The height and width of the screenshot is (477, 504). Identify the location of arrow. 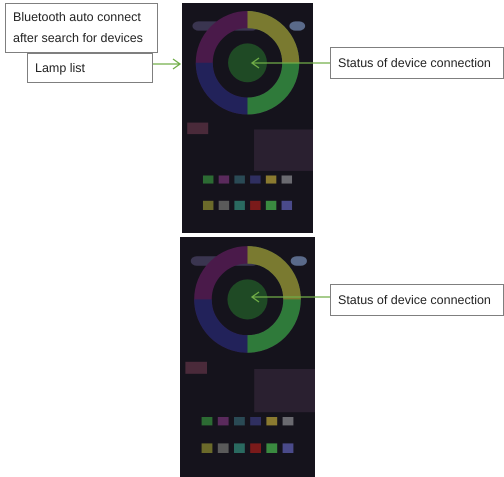
(167, 64).